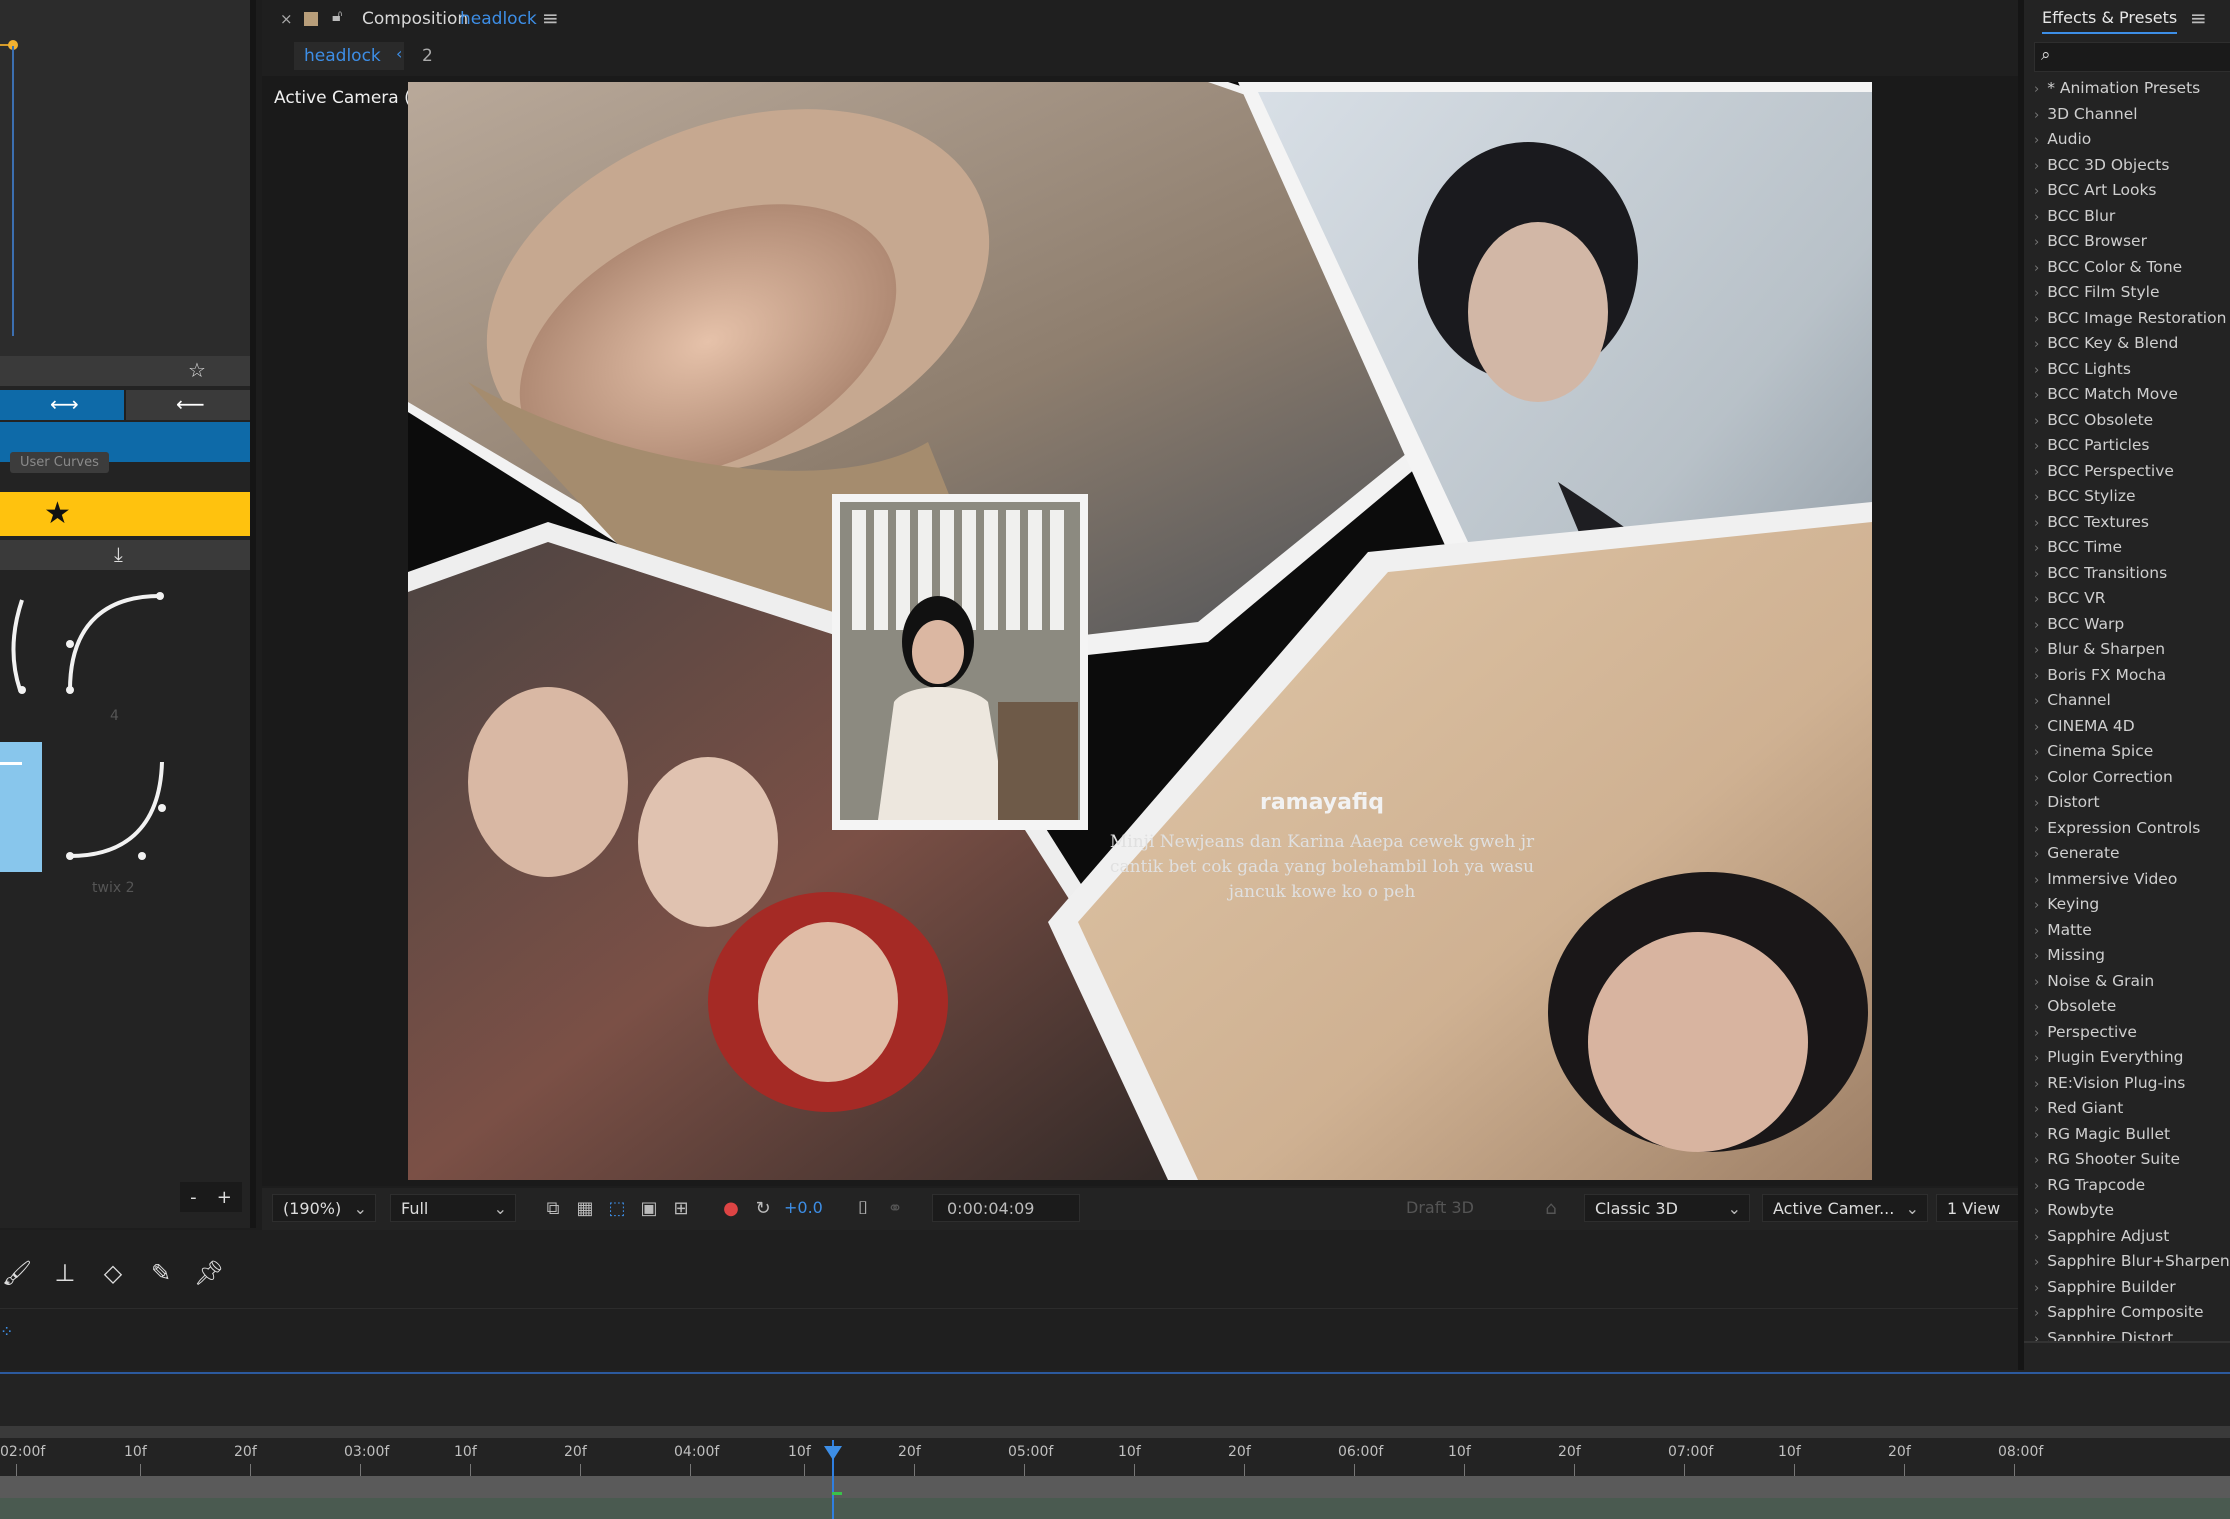 The width and height of the screenshot is (2230, 1519). What do you see at coordinates (2110, 21) in the screenshot?
I see `effects-presets-tab: Effects & Presets` at bounding box center [2110, 21].